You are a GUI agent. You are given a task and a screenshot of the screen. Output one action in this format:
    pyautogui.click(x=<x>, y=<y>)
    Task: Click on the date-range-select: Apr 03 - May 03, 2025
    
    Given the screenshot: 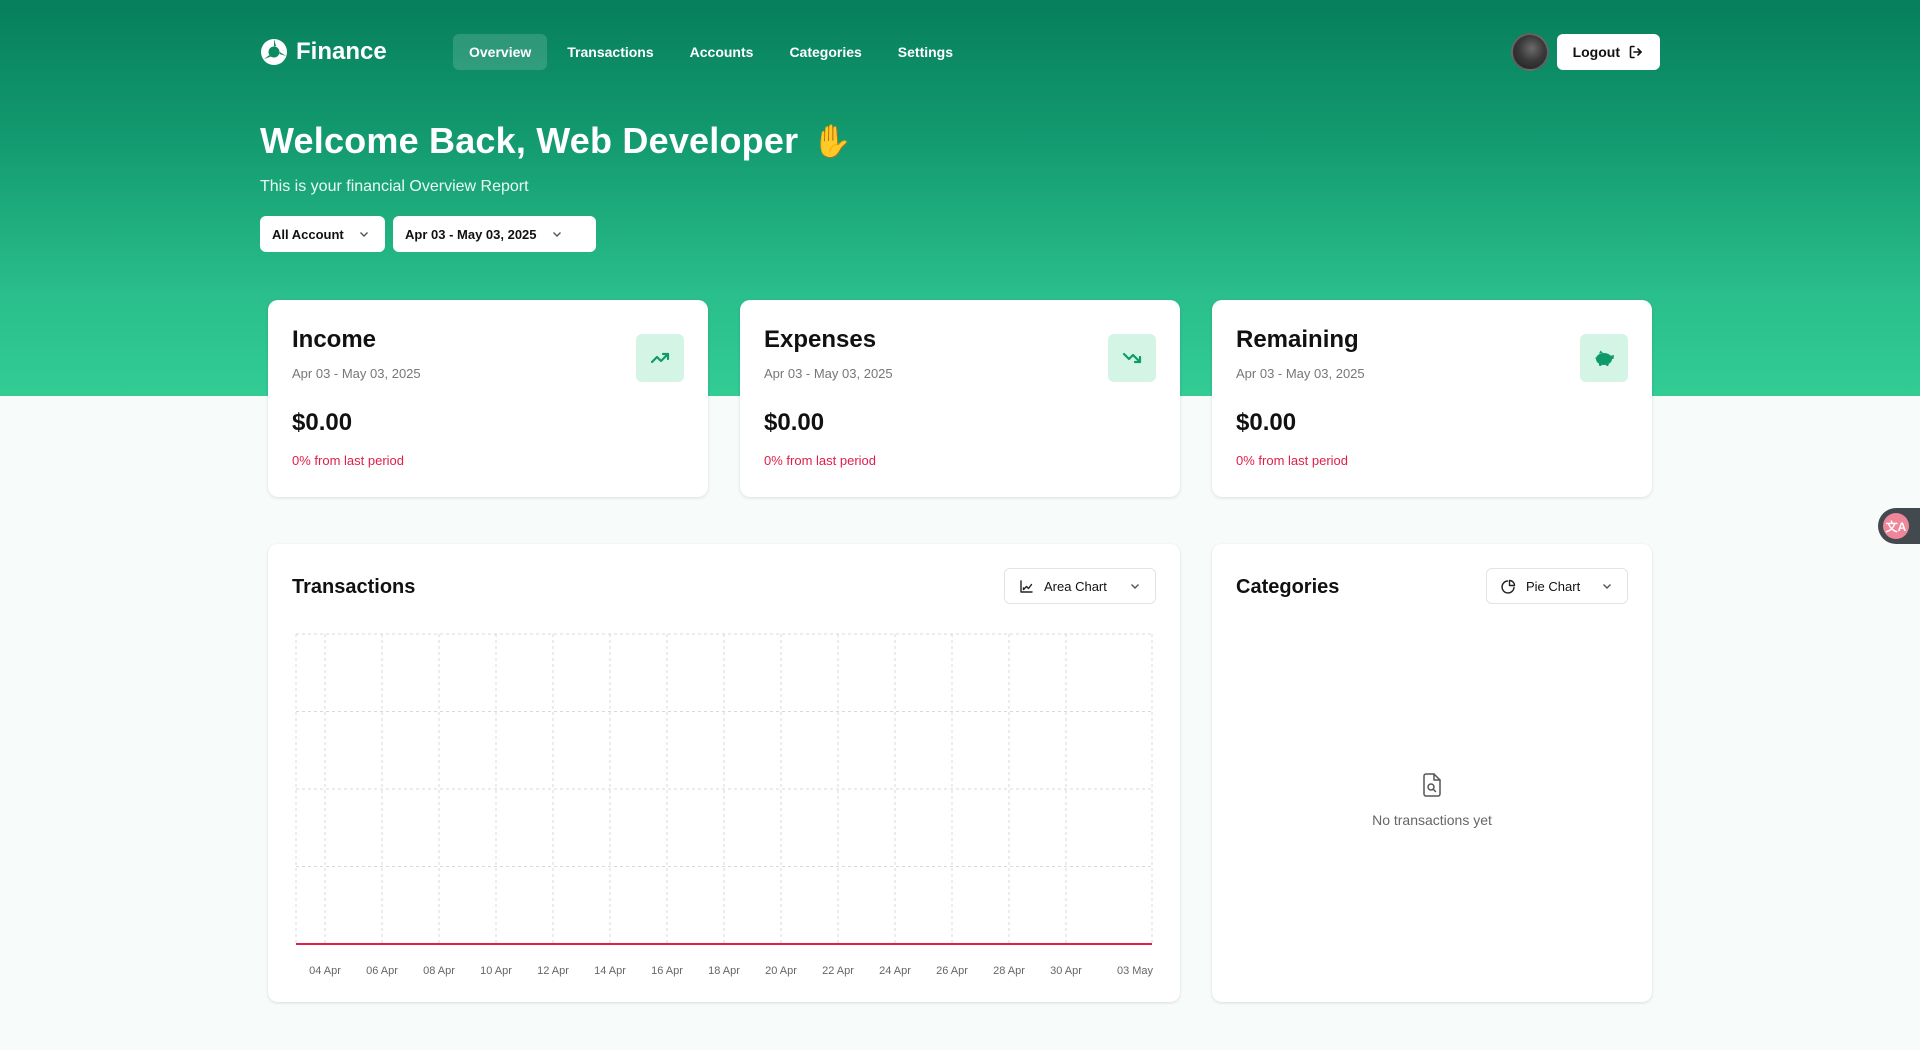 What is the action you would take?
    pyautogui.click(x=494, y=234)
    